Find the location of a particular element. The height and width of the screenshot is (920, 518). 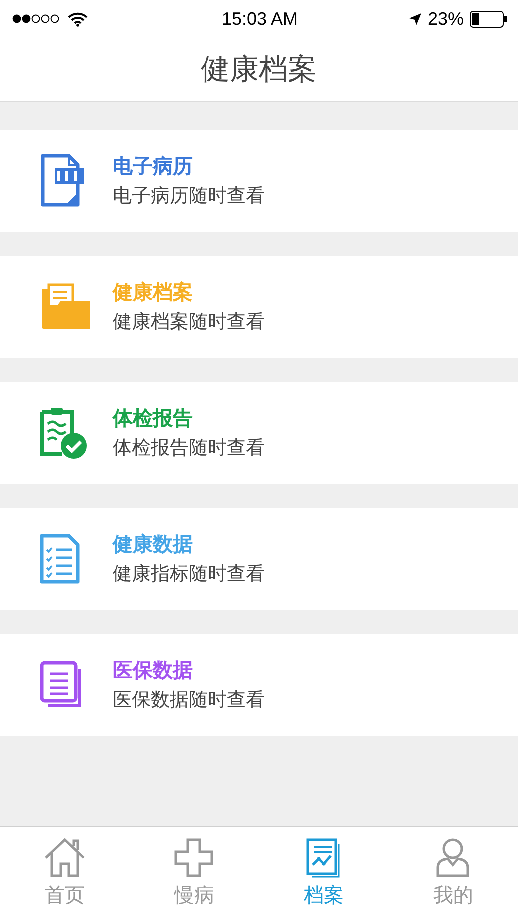

record-card: 电子病历 电子病历随时查看 is located at coordinates (259, 181).